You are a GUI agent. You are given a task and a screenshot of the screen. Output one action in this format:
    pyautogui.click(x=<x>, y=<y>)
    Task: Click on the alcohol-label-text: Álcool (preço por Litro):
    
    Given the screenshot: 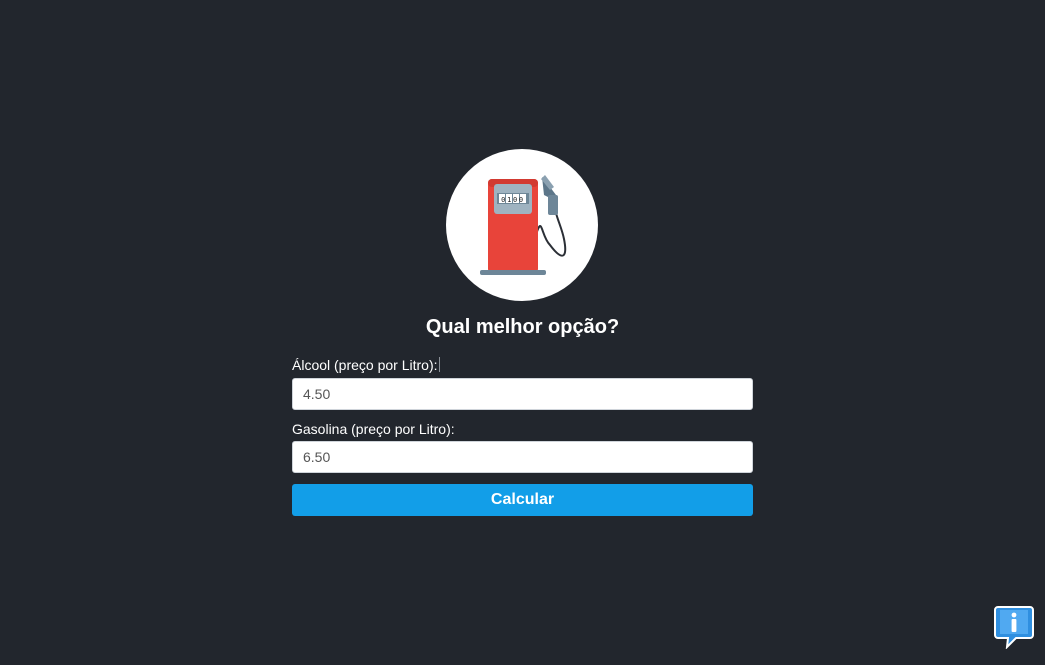 What is the action you would take?
    pyautogui.click(x=365, y=365)
    